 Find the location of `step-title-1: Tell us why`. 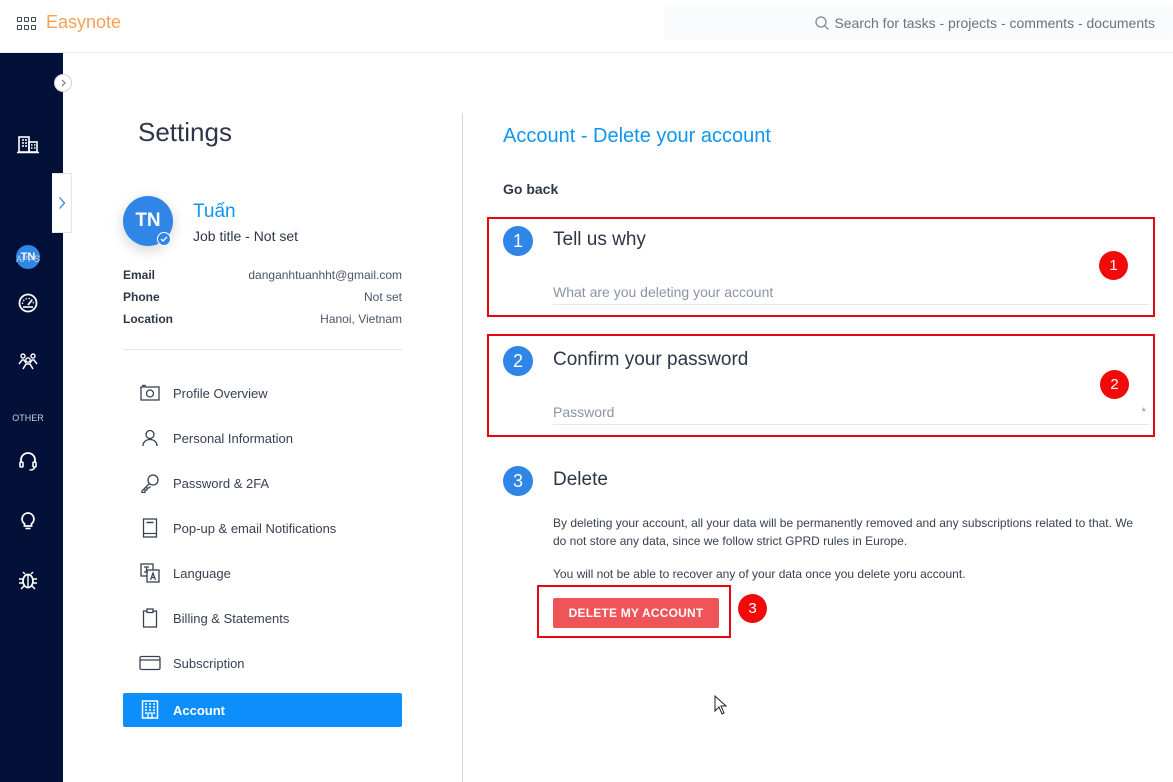

step-title-1: Tell us why is located at coordinates (599, 239).